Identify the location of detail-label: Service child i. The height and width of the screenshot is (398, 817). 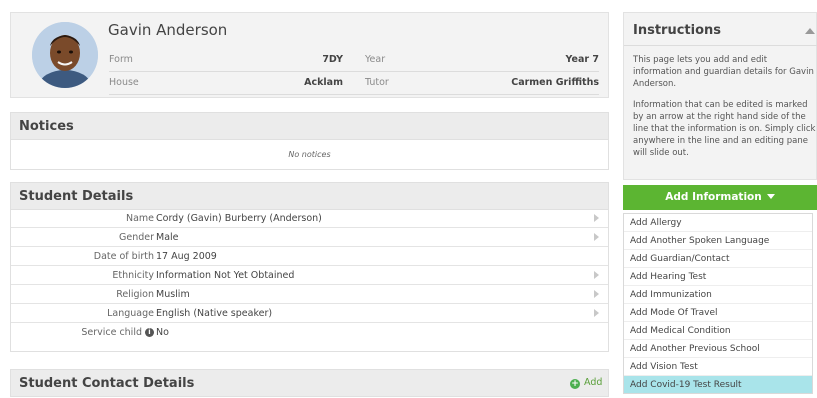
(117, 332).